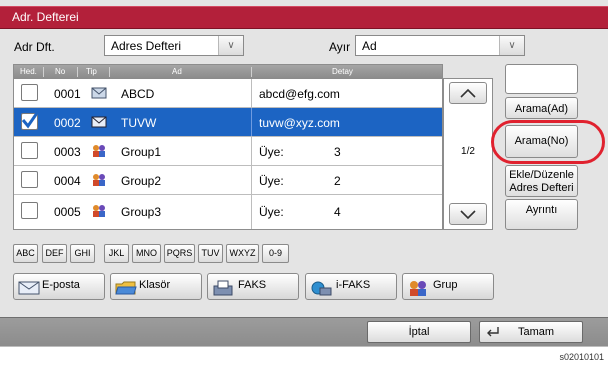 The width and height of the screenshot is (608, 367). I want to click on table-row: 0003 Group1 Üye: 3, so click(228, 151).